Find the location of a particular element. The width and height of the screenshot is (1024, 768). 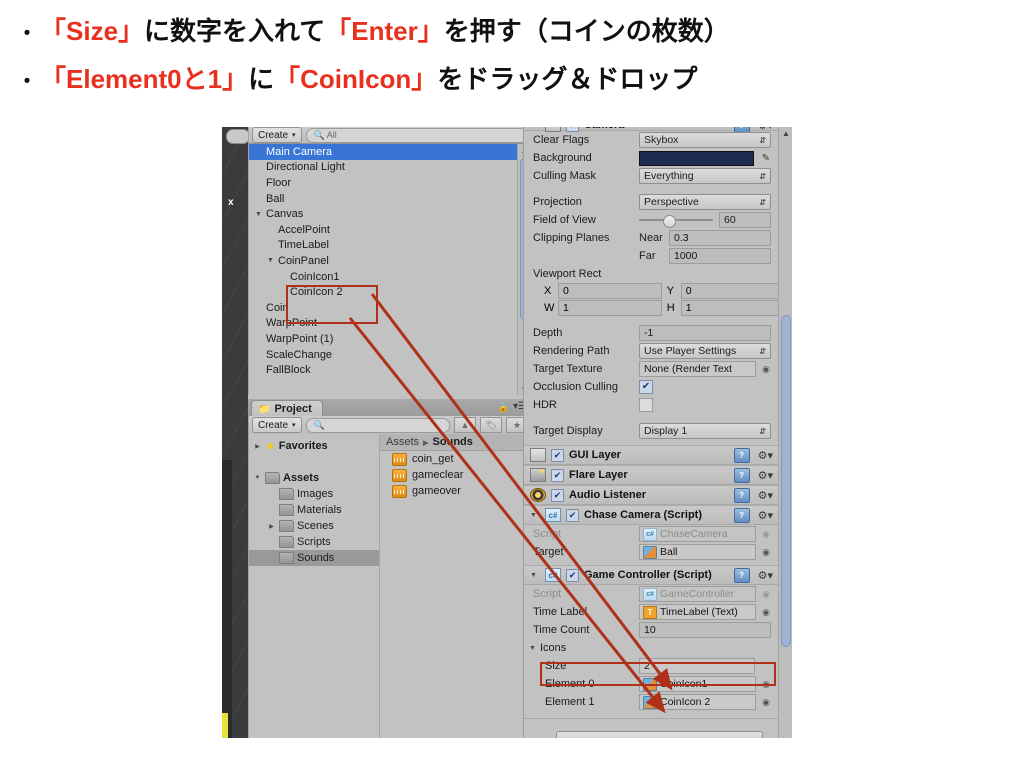

eyedropper-icon: ✎ is located at coordinates (766, 158).